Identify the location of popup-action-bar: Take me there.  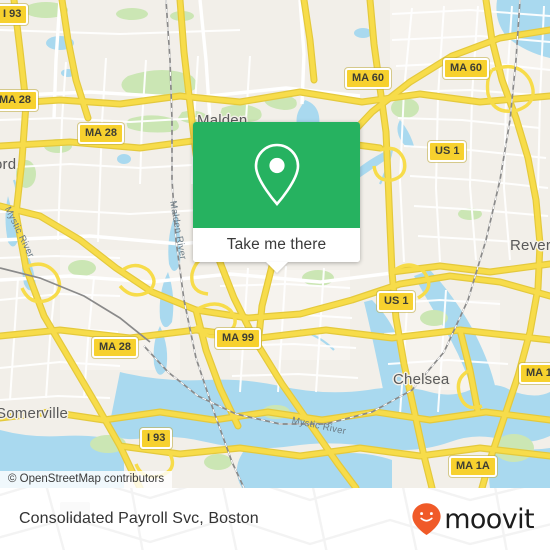
(276, 250).